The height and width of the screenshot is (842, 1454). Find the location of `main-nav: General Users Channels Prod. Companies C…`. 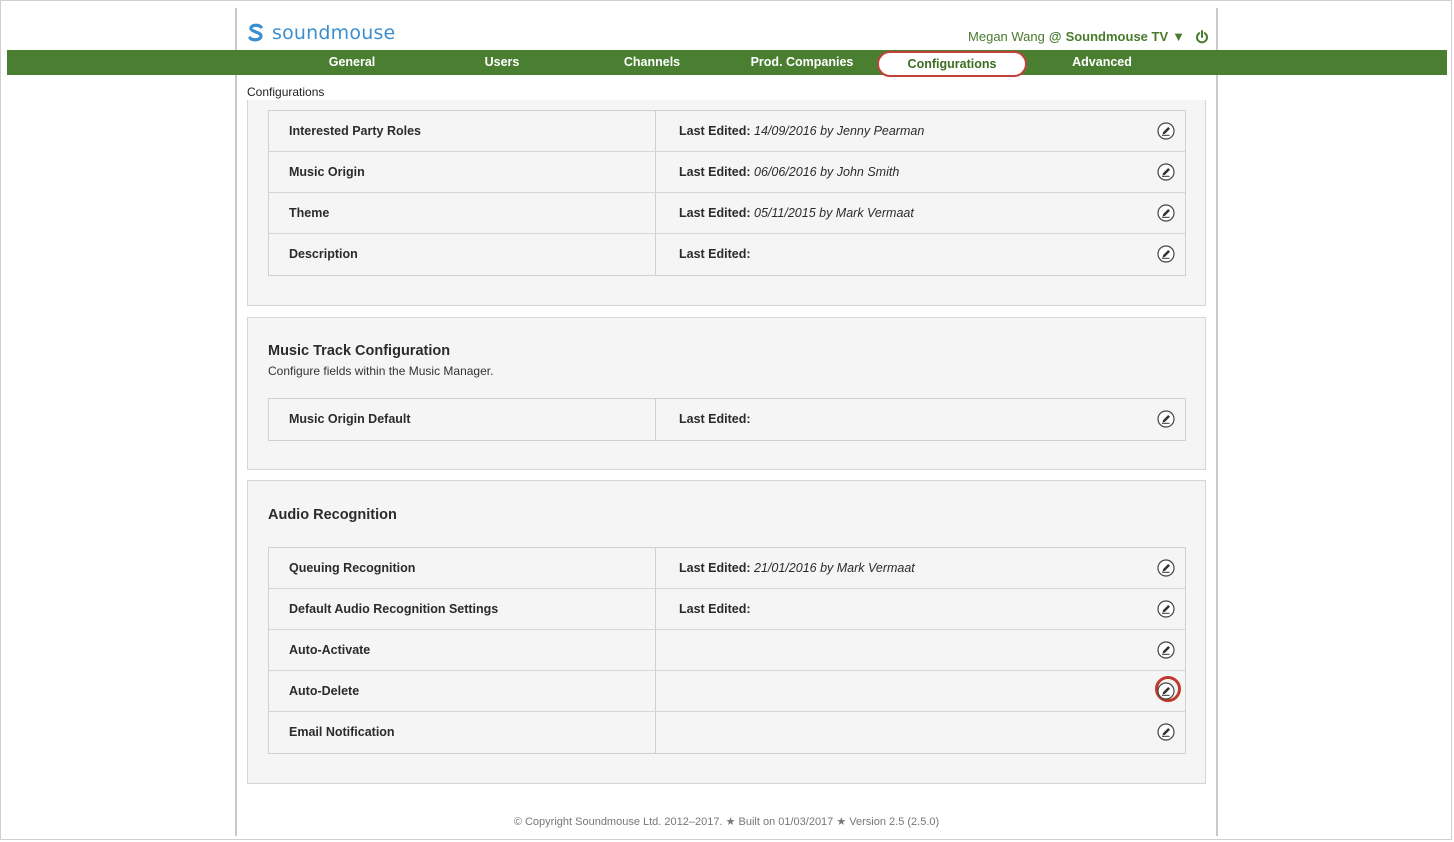

main-nav: General Users Channels Prod. Companies C… is located at coordinates (727, 63).